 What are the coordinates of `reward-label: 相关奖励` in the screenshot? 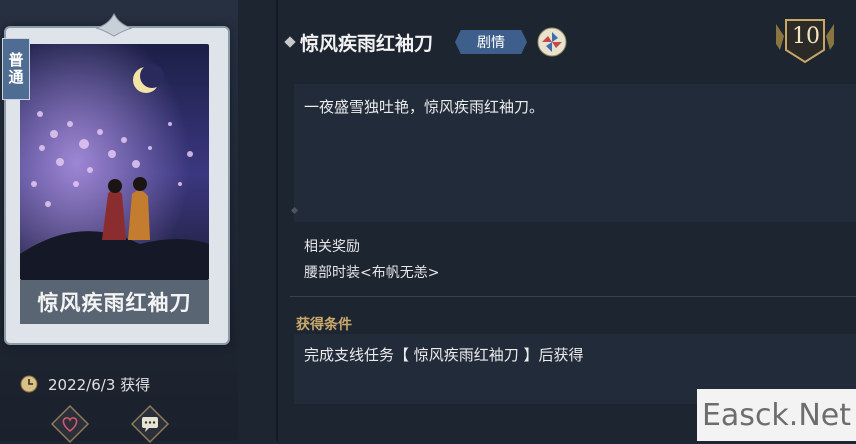 It's located at (332, 247).